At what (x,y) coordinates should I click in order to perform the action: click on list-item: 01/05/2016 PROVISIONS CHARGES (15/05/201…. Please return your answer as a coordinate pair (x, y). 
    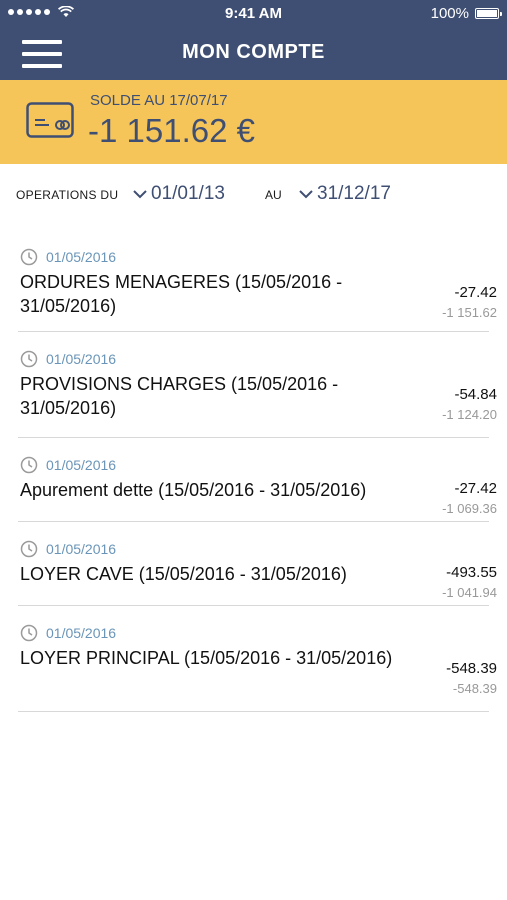
    Looking at the image, I should click on (253, 385).